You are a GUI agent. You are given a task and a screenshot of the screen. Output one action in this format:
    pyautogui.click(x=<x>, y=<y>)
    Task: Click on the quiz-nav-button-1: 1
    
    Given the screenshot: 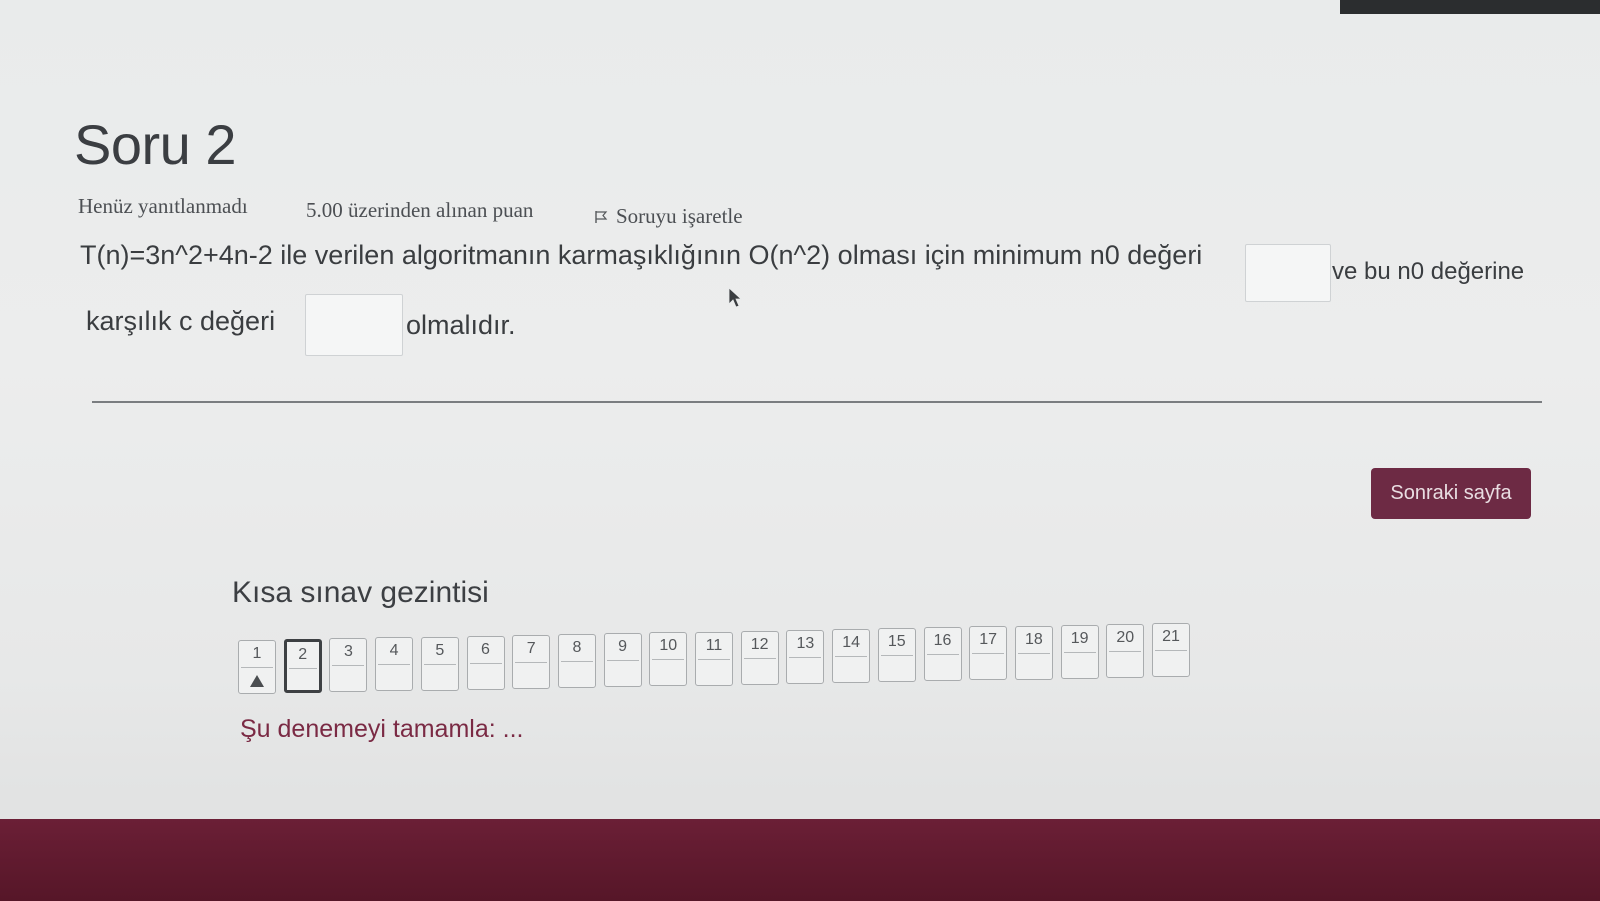 What is the action you would take?
    pyautogui.click(x=257, y=667)
    